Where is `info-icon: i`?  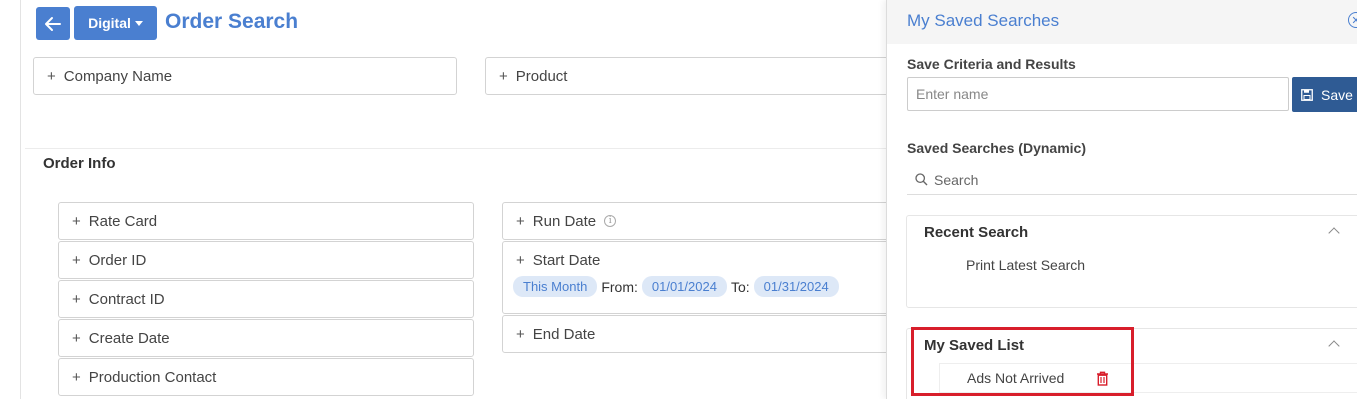 info-icon: i is located at coordinates (610, 221).